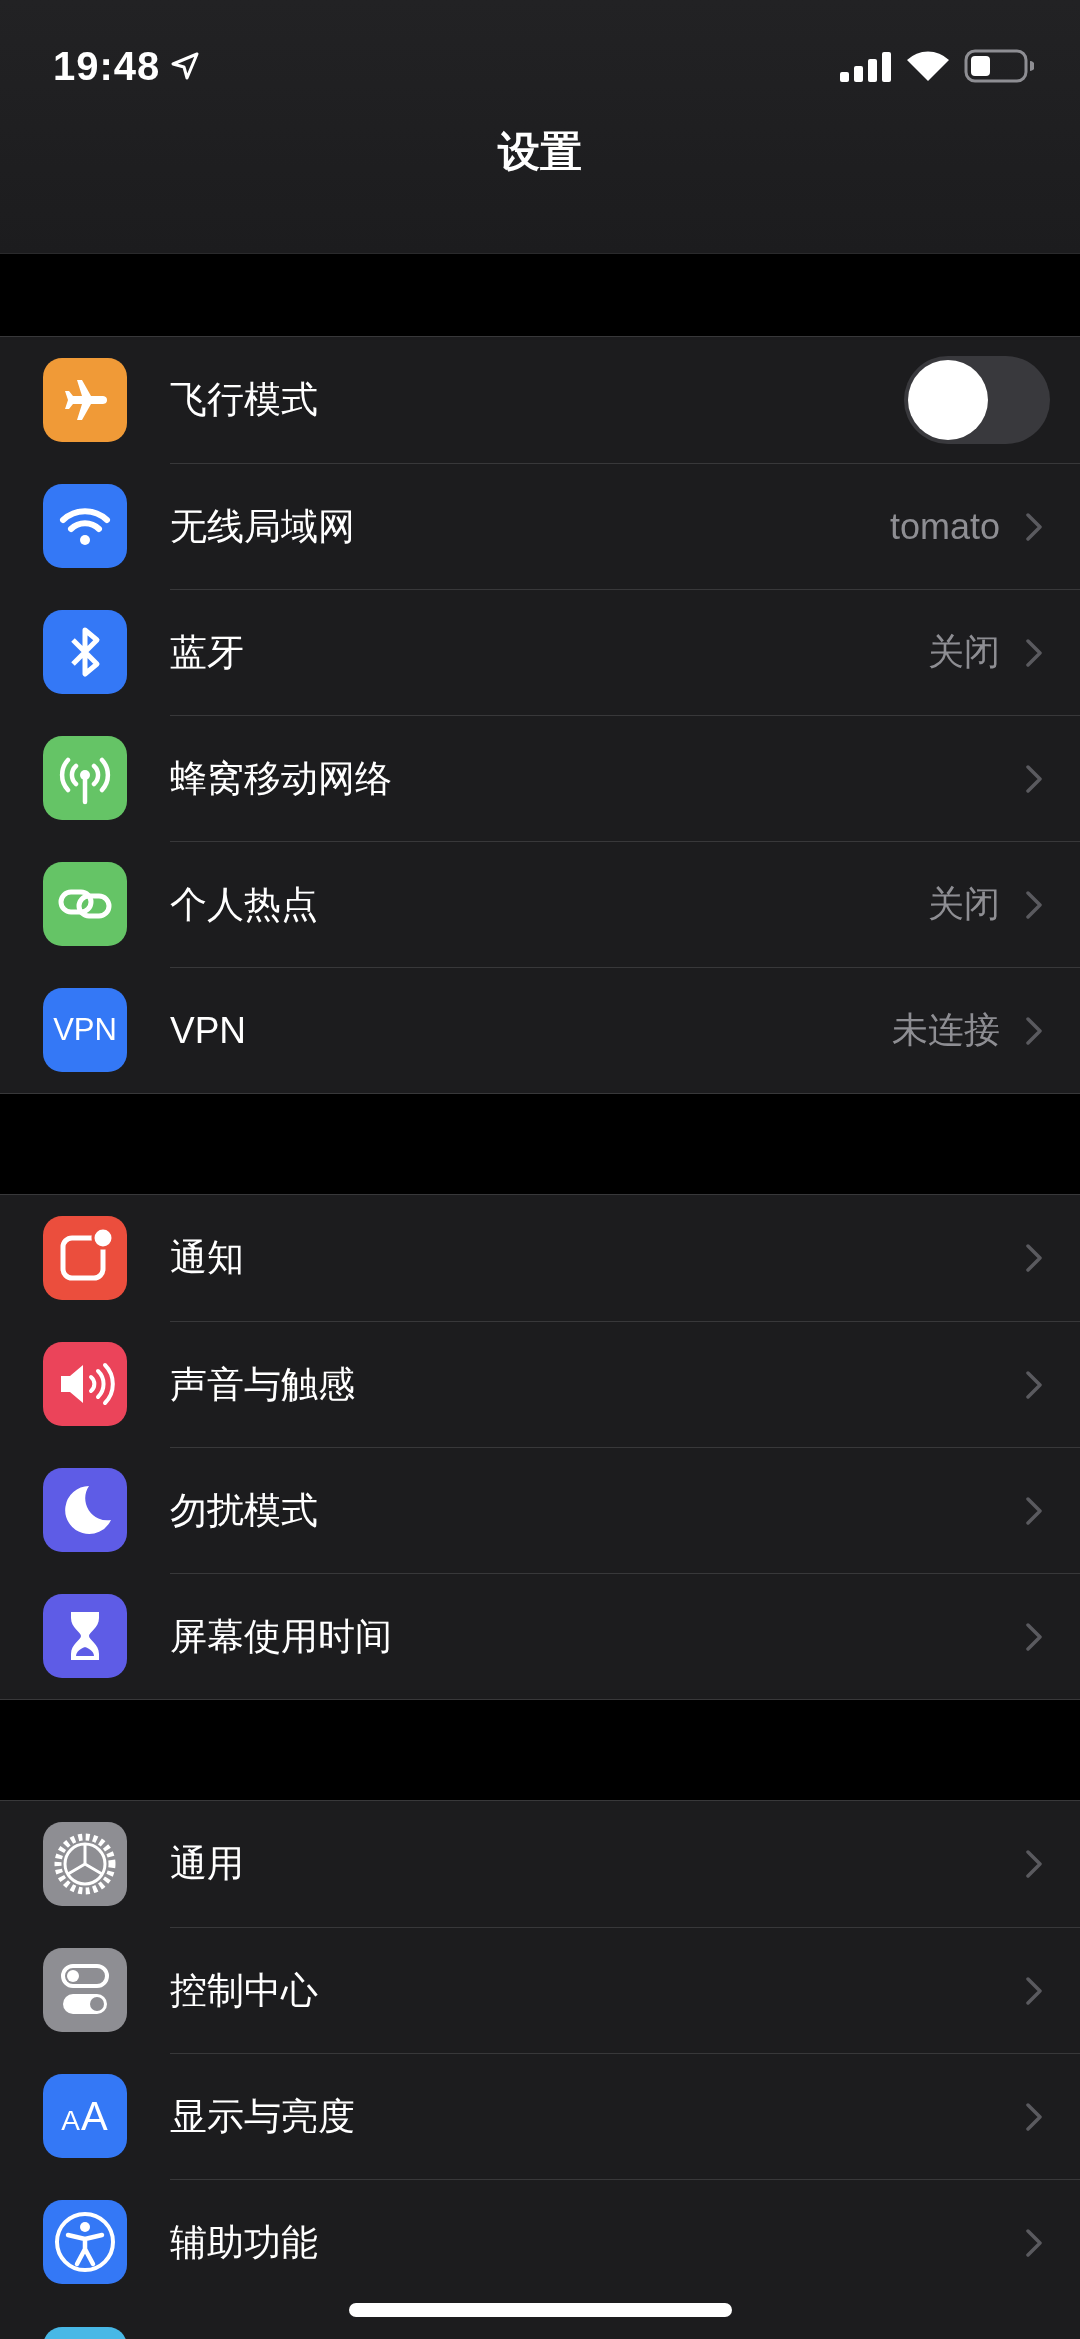 This screenshot has width=1080, height=2339. What do you see at coordinates (244, 1510) in the screenshot?
I see `row-label: 勿扰模式` at bounding box center [244, 1510].